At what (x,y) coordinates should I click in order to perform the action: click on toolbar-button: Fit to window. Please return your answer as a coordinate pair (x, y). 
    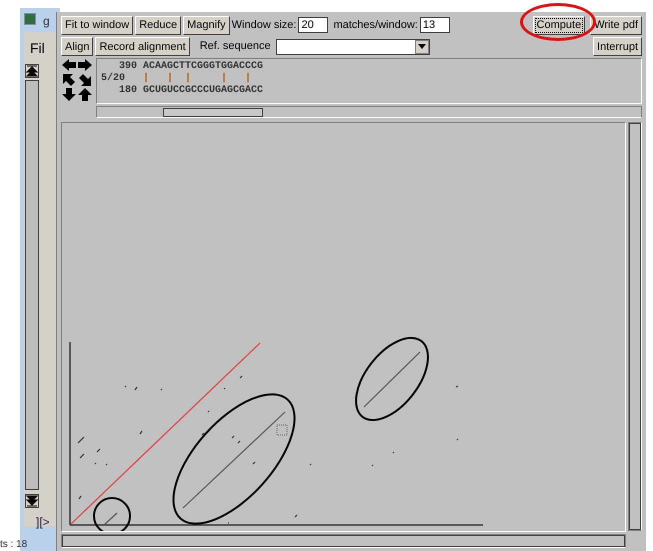
    Looking at the image, I should click on (97, 25).